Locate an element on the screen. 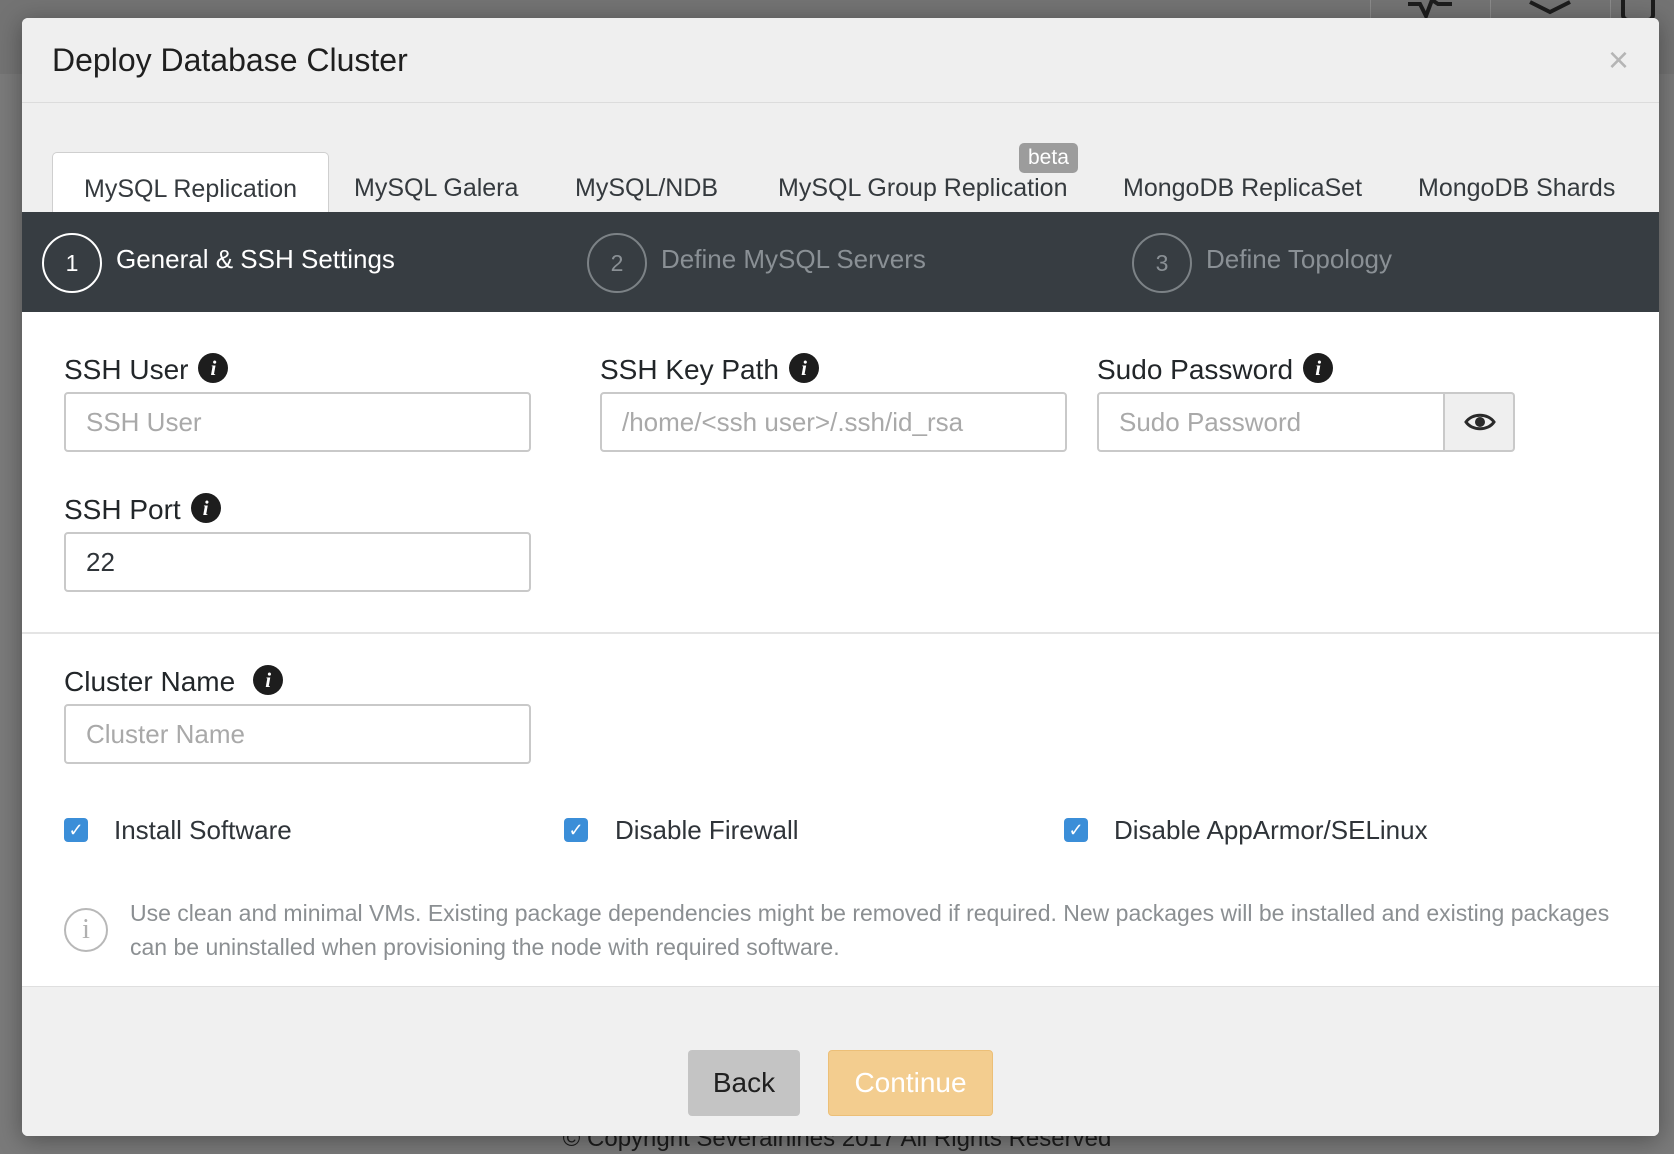  disable-firewall-checkbox: ✓ is located at coordinates (576, 830).